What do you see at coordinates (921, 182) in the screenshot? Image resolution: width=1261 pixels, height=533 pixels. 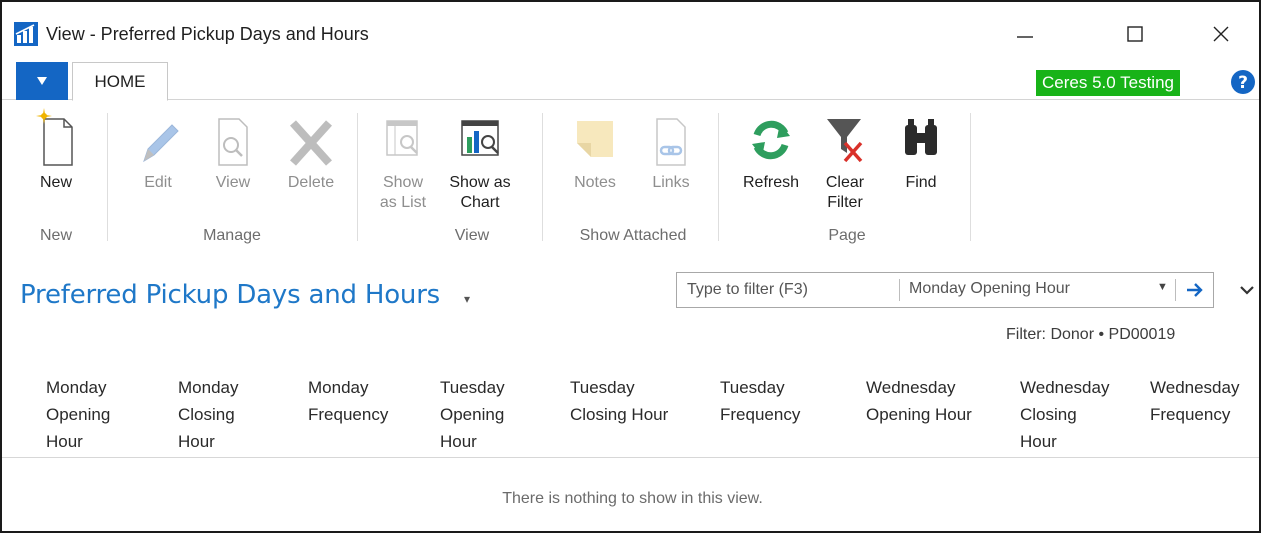 I see `find-button-label: Find` at bounding box center [921, 182].